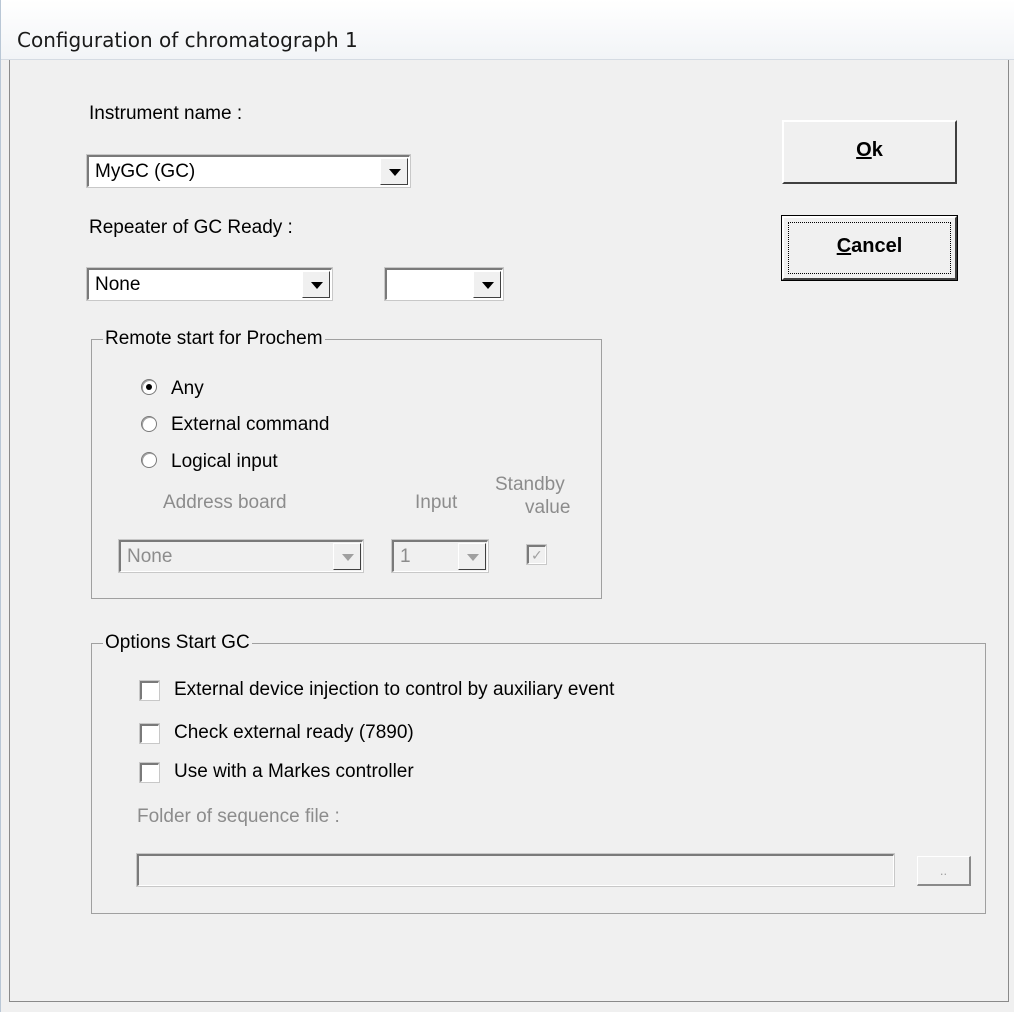 The width and height of the screenshot is (1014, 1012). What do you see at coordinates (150, 556) in the screenshot?
I see `address-board-value: None` at bounding box center [150, 556].